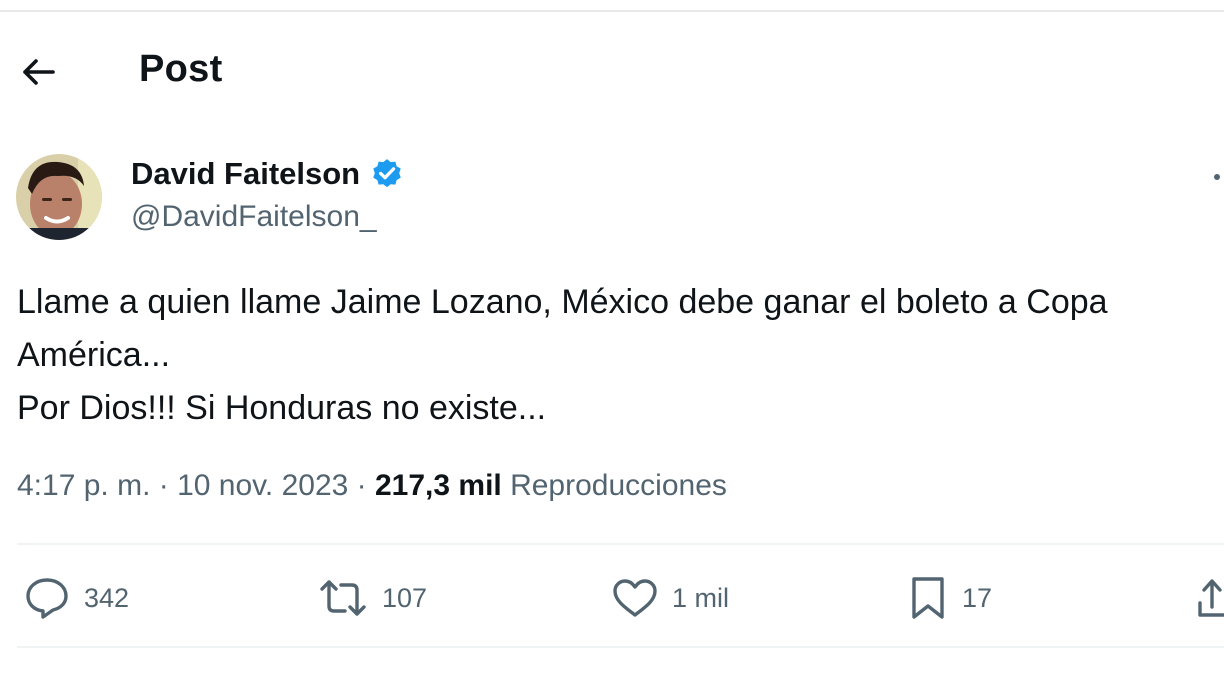  What do you see at coordinates (670, 598) in the screenshot?
I see `like-button: 1 mil` at bounding box center [670, 598].